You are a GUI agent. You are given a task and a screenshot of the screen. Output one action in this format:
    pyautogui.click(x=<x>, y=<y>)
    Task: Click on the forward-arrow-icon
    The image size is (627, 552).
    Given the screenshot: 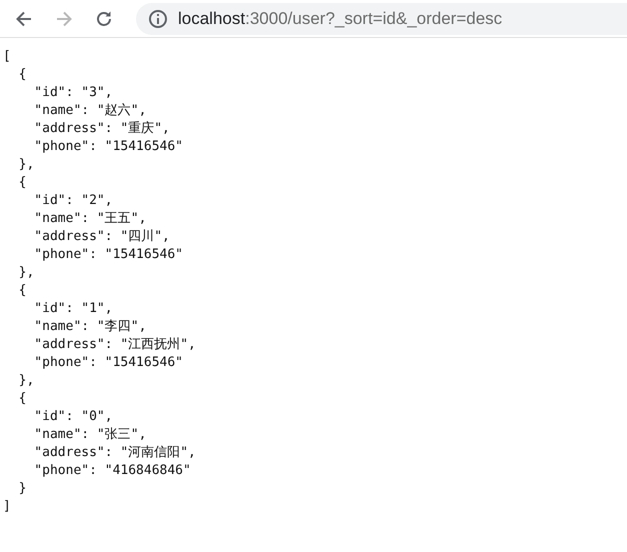 What is the action you would take?
    pyautogui.click(x=64, y=19)
    